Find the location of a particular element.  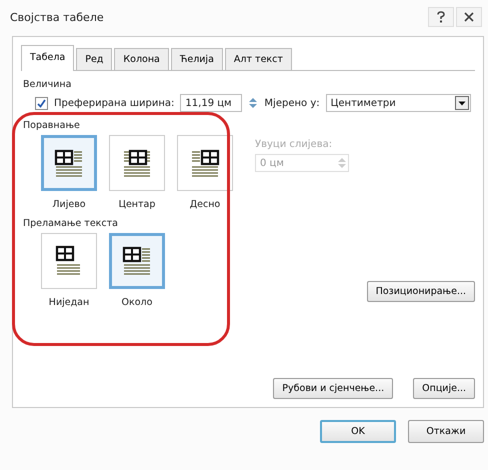

width-field: 11,19 цм is located at coordinates (211, 103).